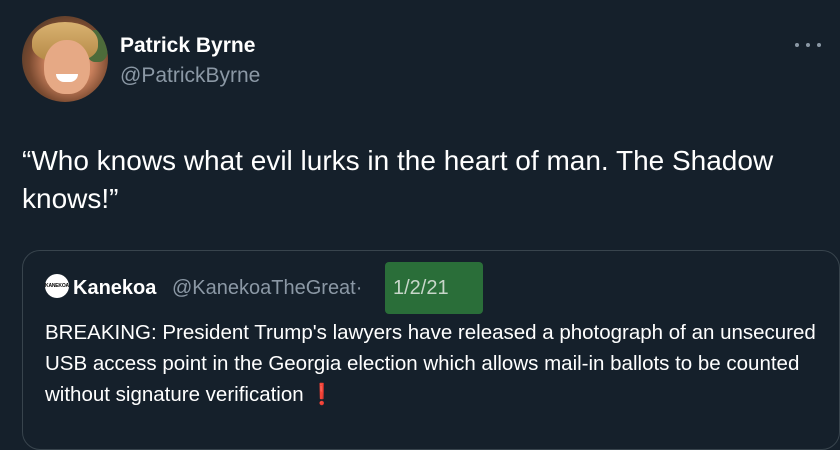  Describe the element at coordinates (264, 288) in the screenshot. I see `quoted-handle-text: @KanekoaTheGreat` at that location.